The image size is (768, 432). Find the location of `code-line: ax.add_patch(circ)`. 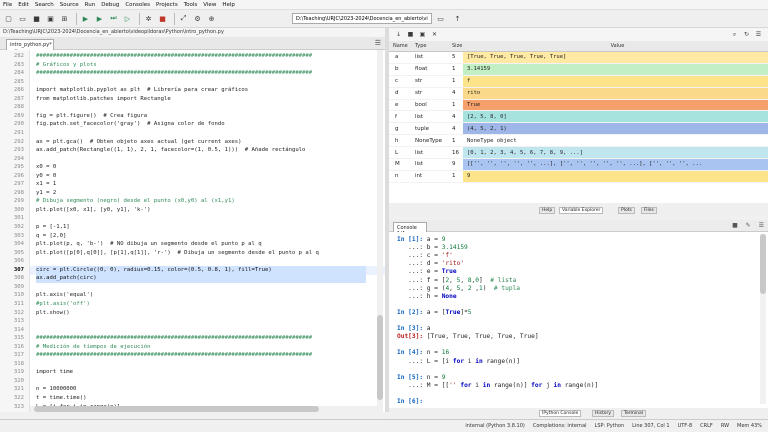

code-line: ax.add_patch(circ) is located at coordinates (66, 278).